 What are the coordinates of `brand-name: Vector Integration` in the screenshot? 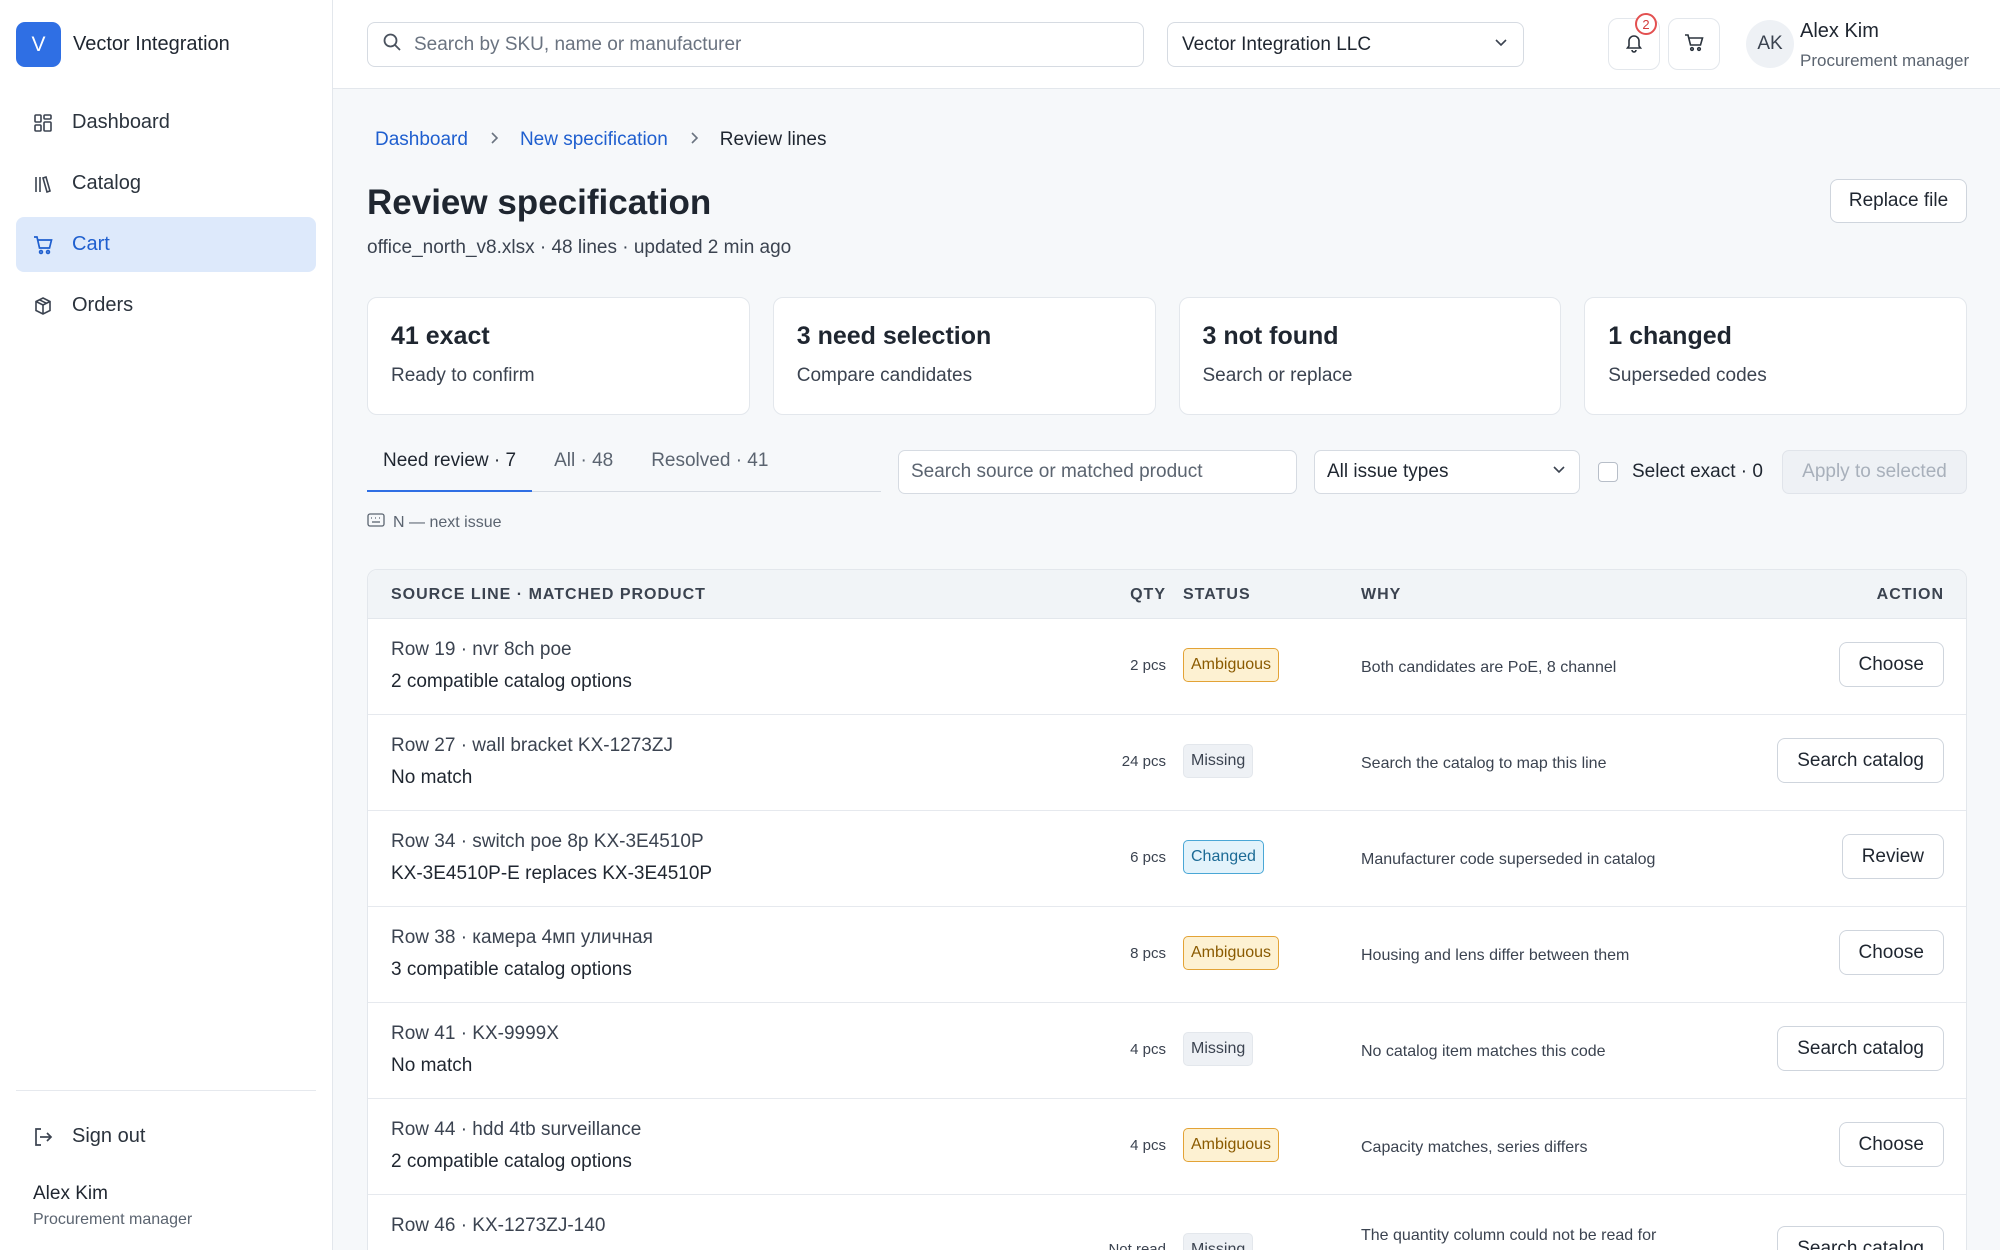 It's located at (151, 44).